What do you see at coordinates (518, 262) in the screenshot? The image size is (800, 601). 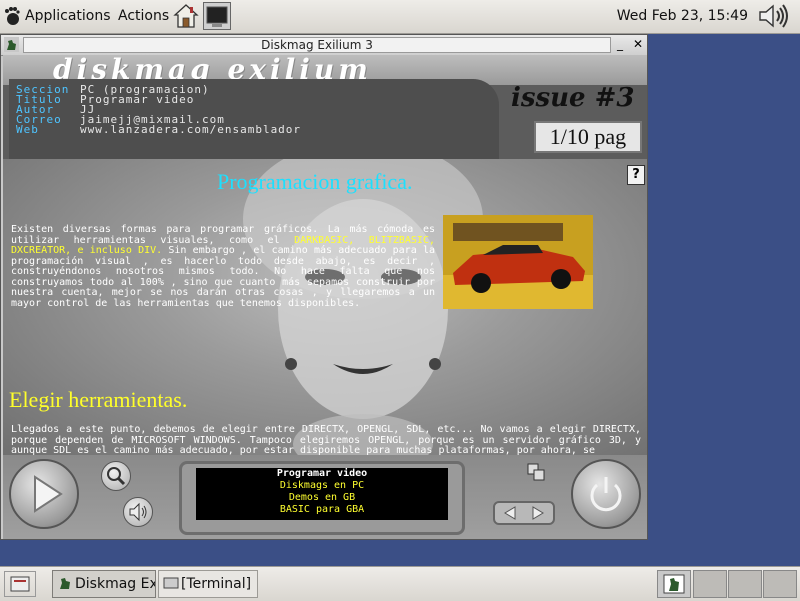 I see `car-illustration-image` at bounding box center [518, 262].